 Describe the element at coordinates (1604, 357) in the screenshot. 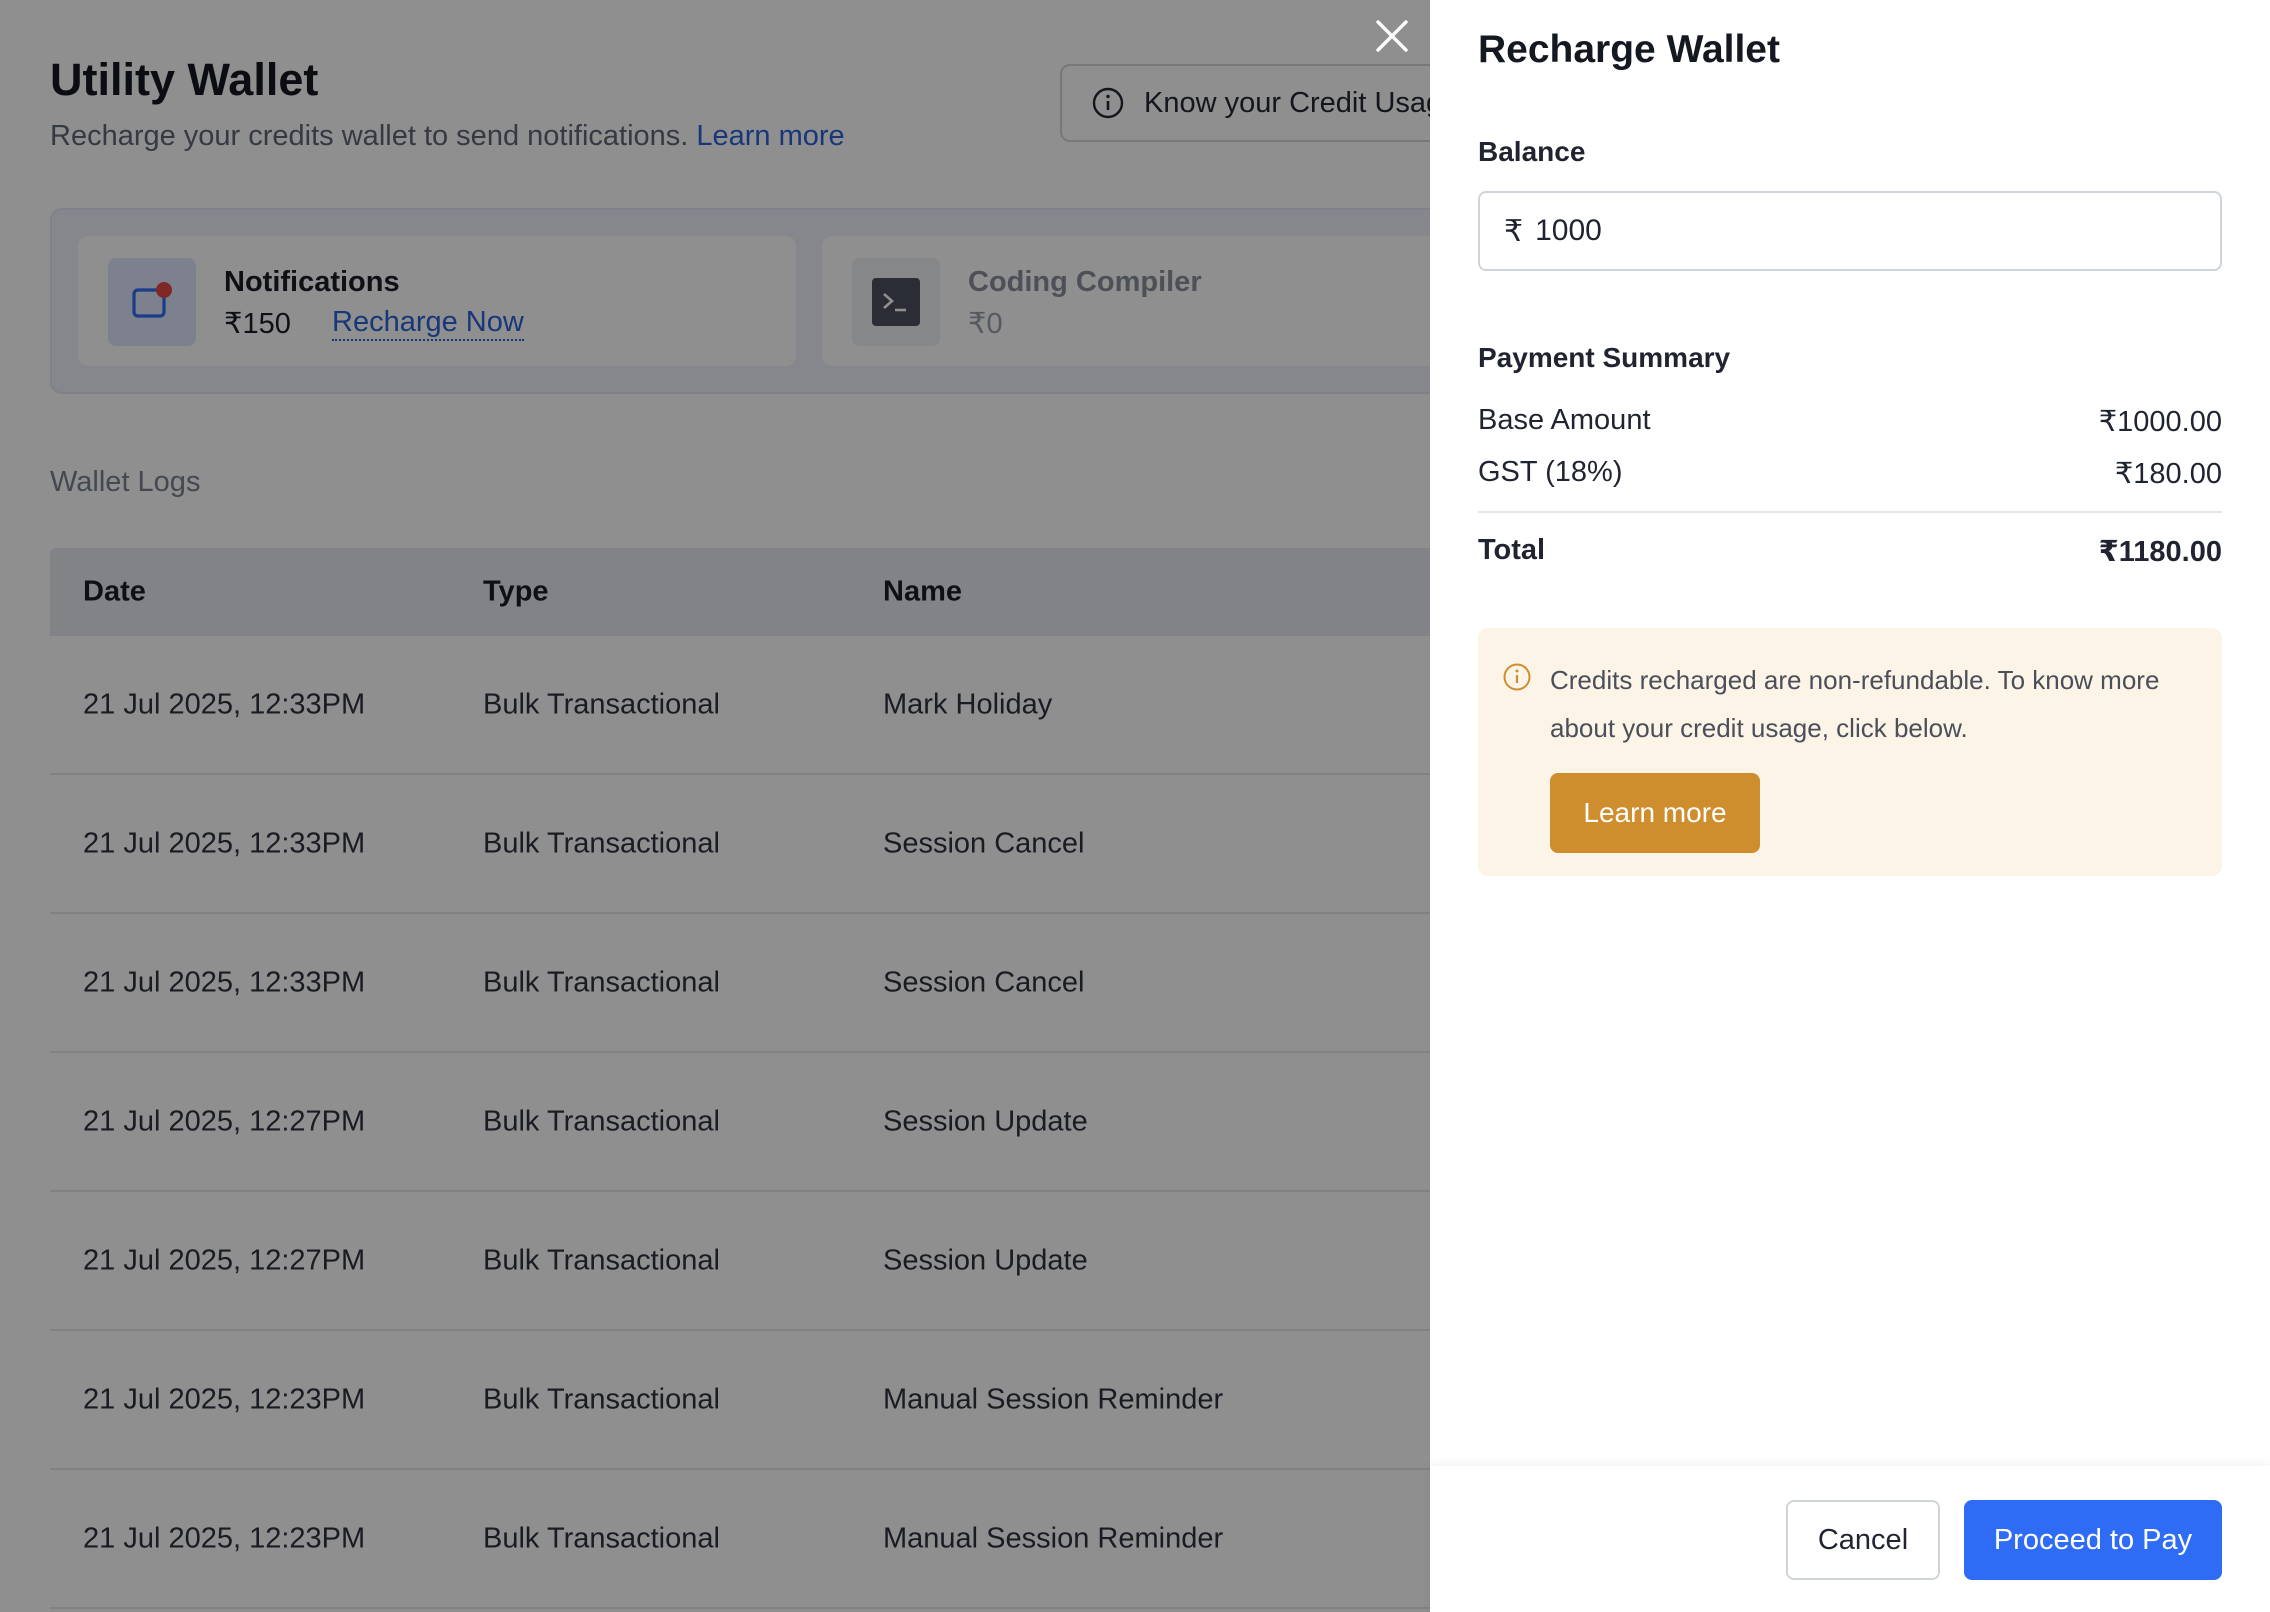

I see `payment-summary-title: Payment Summary` at that location.